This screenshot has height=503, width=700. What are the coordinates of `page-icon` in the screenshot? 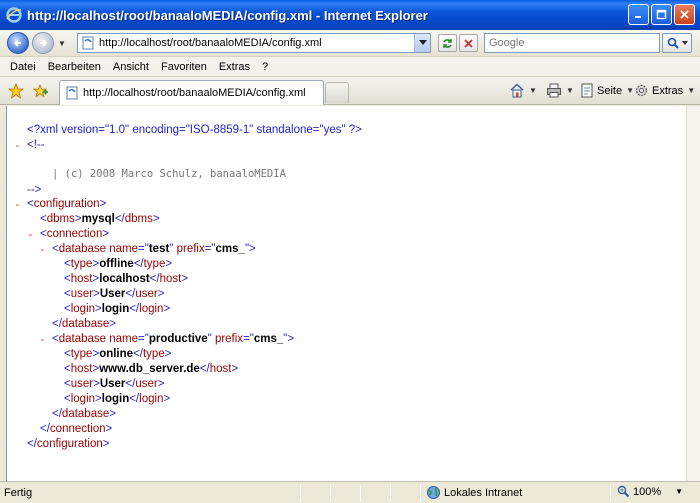 It's located at (72, 93).